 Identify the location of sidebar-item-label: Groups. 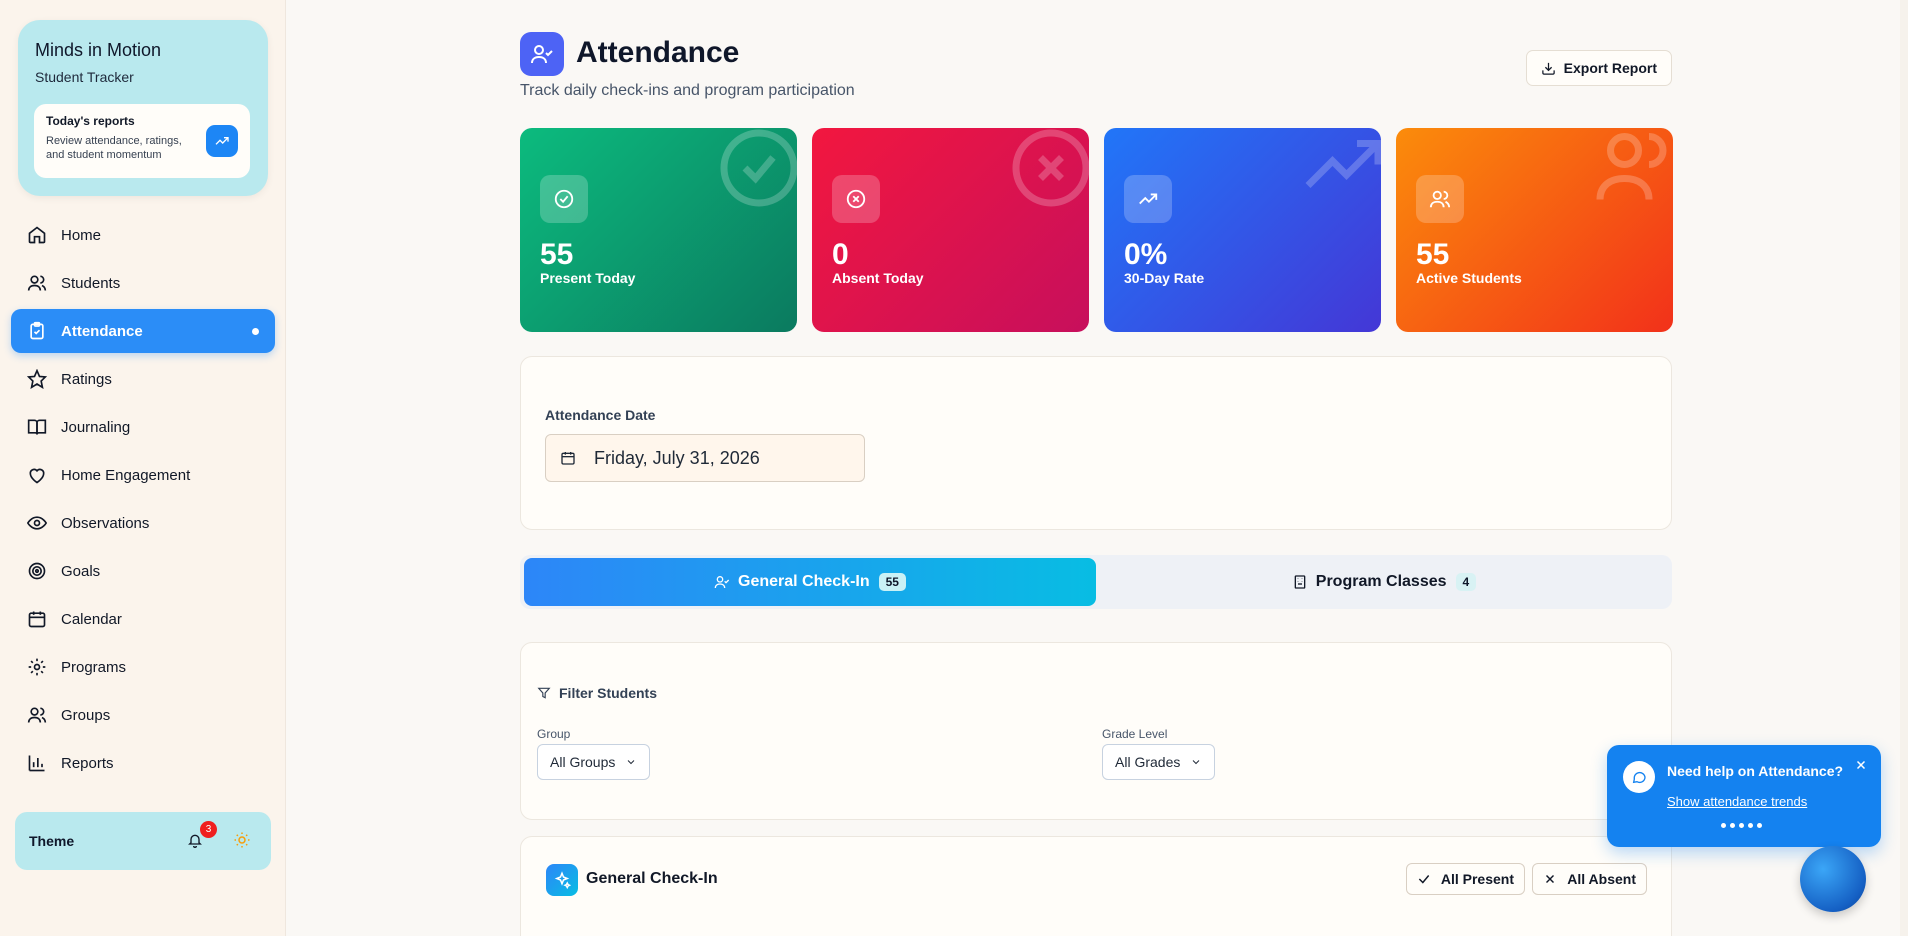
(86, 715).